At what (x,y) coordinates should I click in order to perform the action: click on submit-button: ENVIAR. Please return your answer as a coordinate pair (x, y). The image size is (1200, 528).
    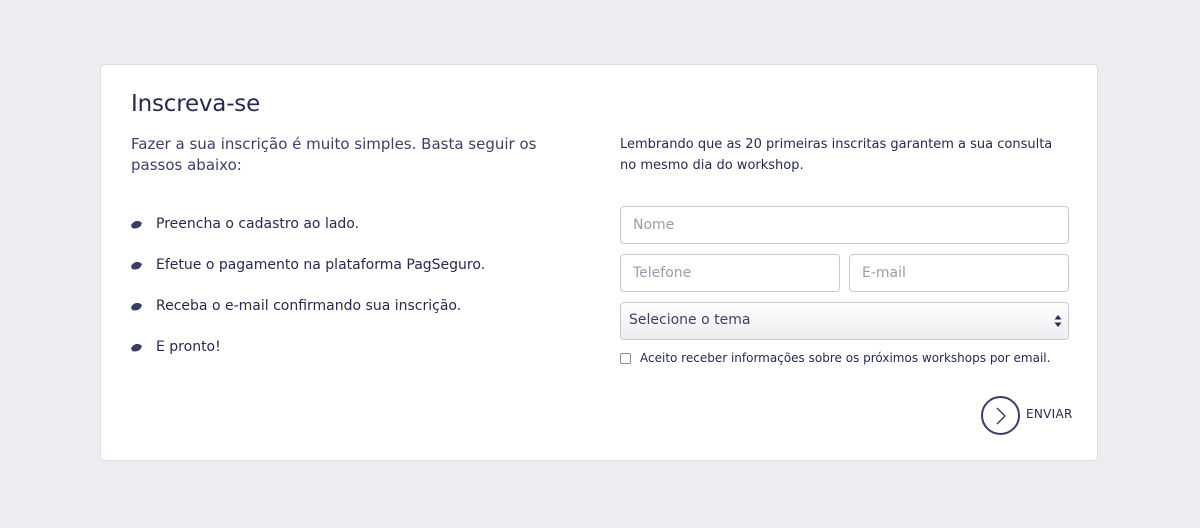
    Looking at the image, I should click on (1027, 415).